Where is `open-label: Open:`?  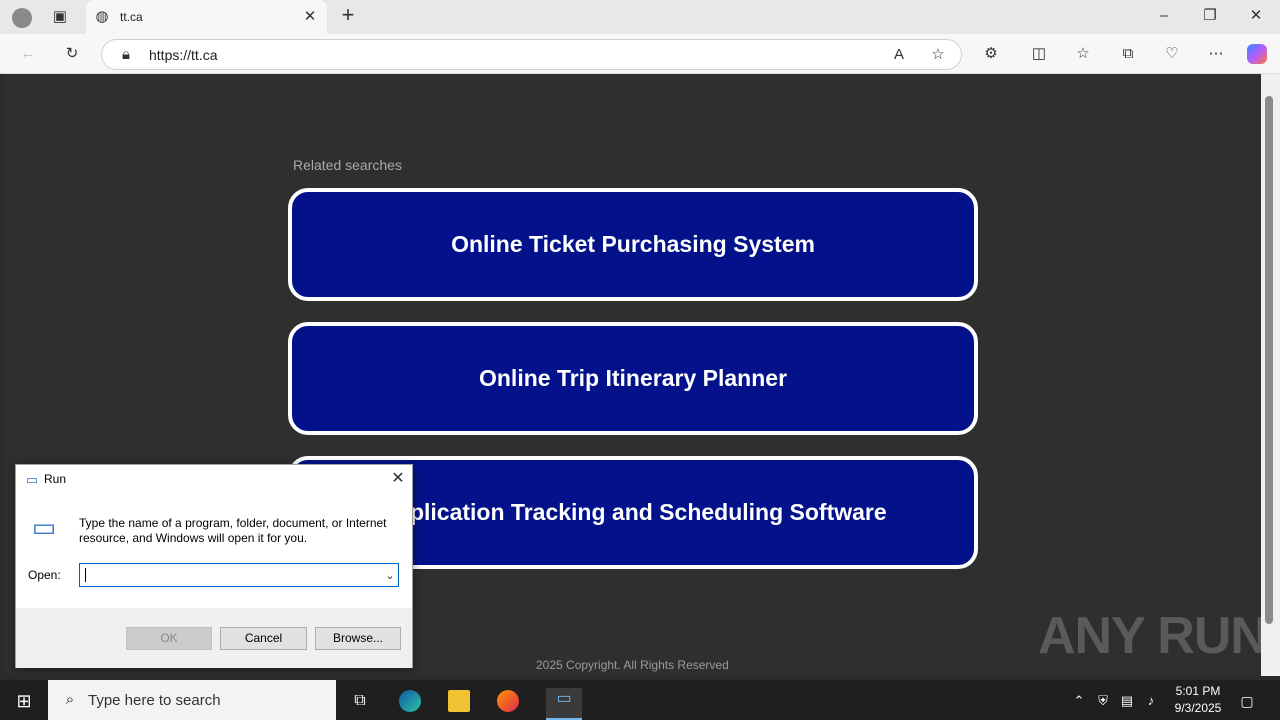 open-label: Open: is located at coordinates (44, 575).